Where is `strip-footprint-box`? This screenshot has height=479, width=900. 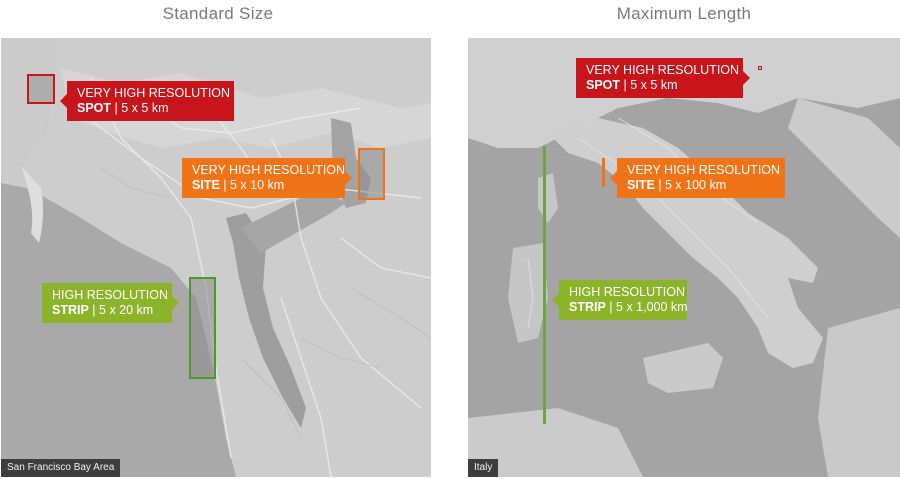 strip-footprint-box is located at coordinates (202, 328).